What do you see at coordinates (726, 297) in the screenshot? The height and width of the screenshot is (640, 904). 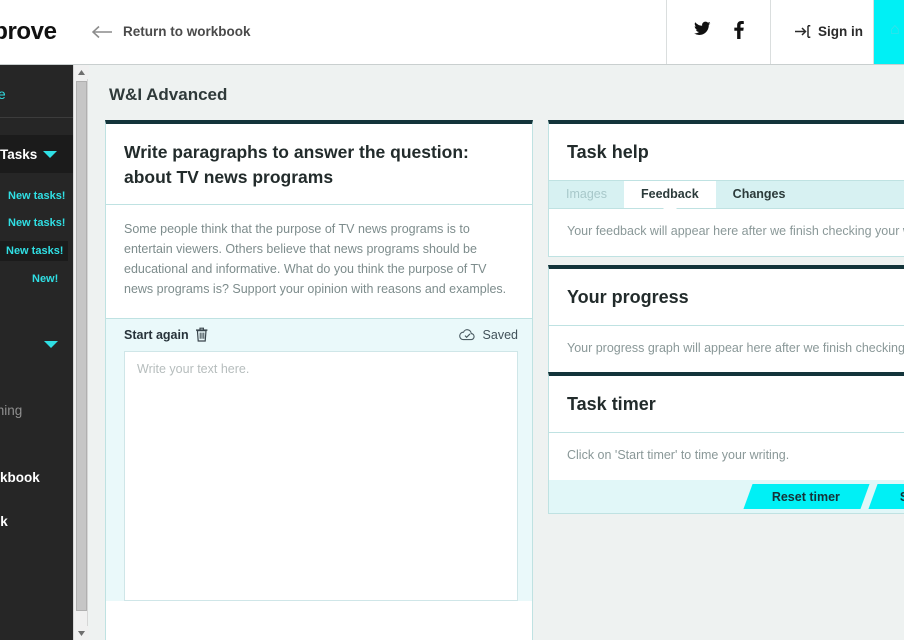 I see `progress-header: Your progress` at bounding box center [726, 297].